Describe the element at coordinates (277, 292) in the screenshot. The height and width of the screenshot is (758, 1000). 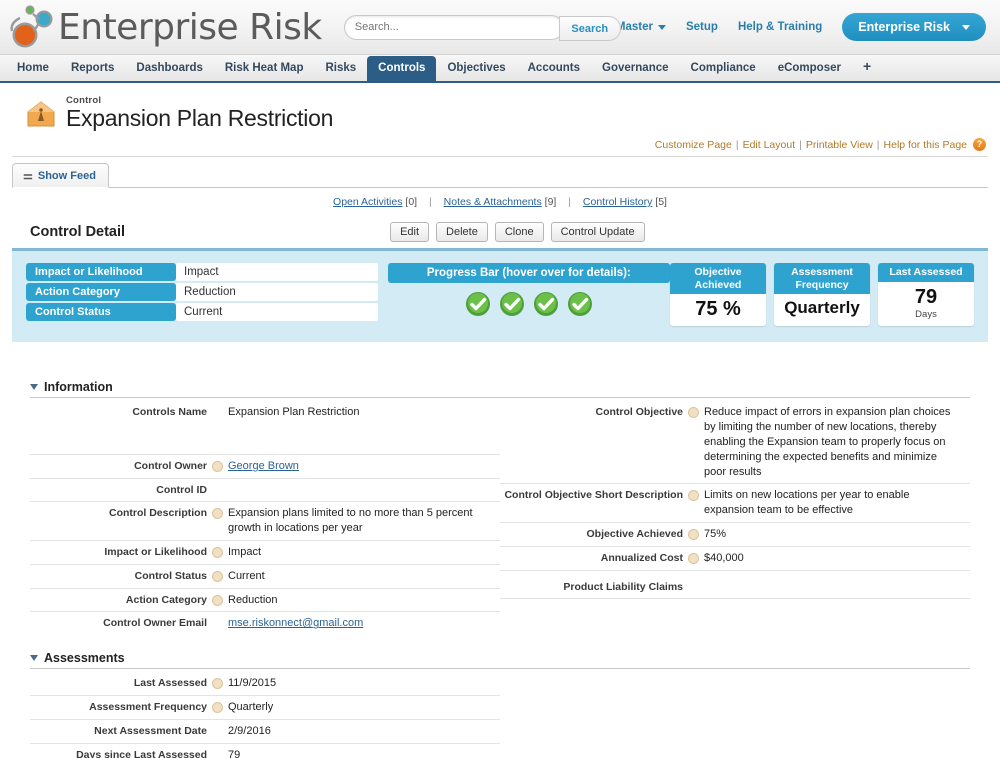
I see `action-category-value: Reduction` at that location.